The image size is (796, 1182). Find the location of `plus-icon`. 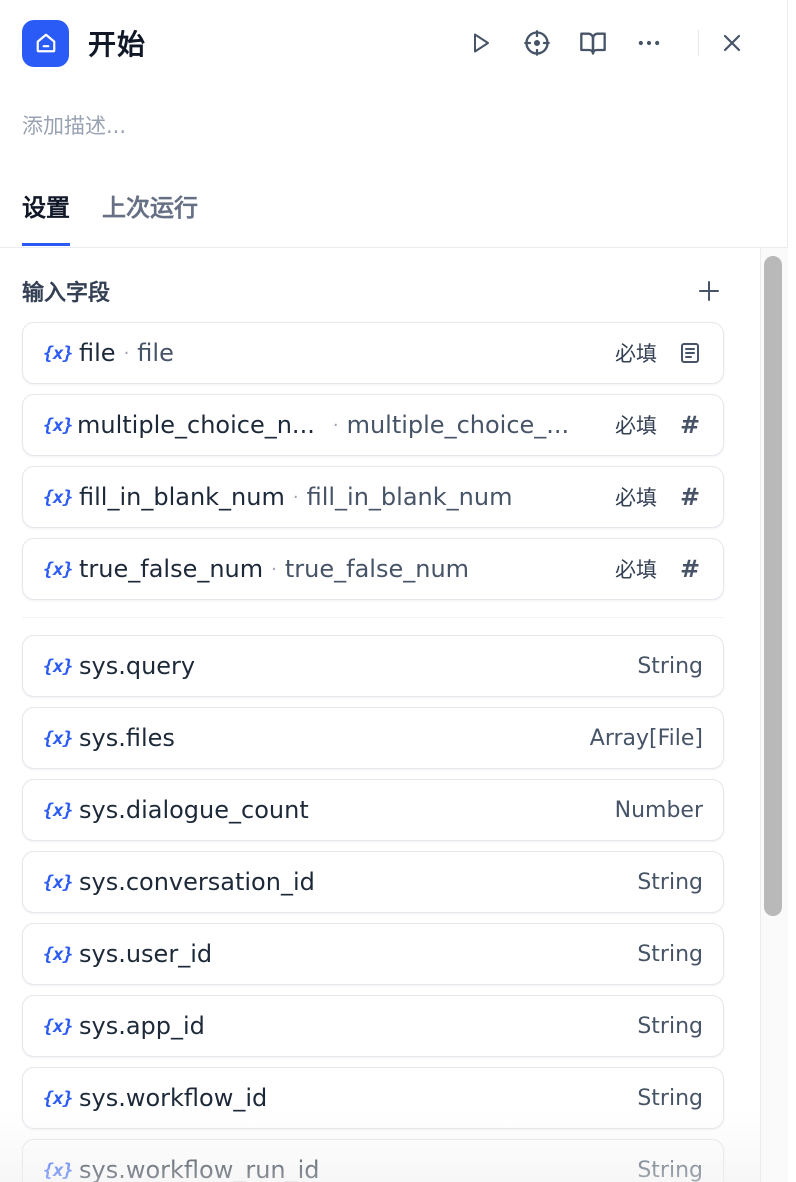

plus-icon is located at coordinates (709, 291).